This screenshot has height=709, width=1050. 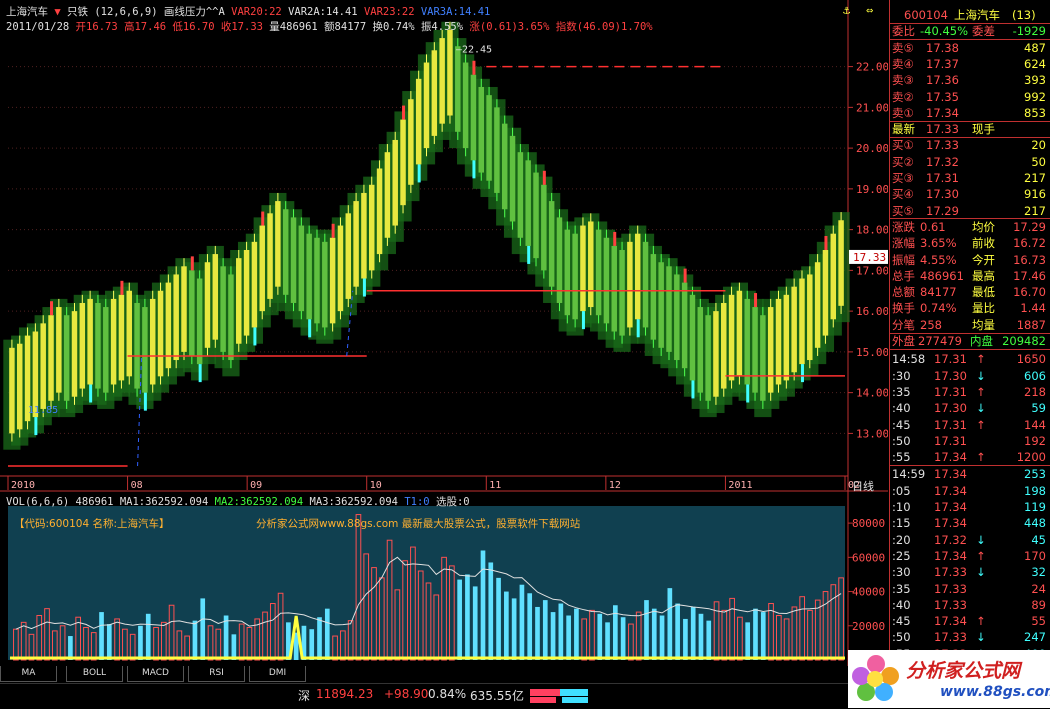 What do you see at coordinates (1035, 523) in the screenshot?
I see `tick-volume: 448` at bounding box center [1035, 523].